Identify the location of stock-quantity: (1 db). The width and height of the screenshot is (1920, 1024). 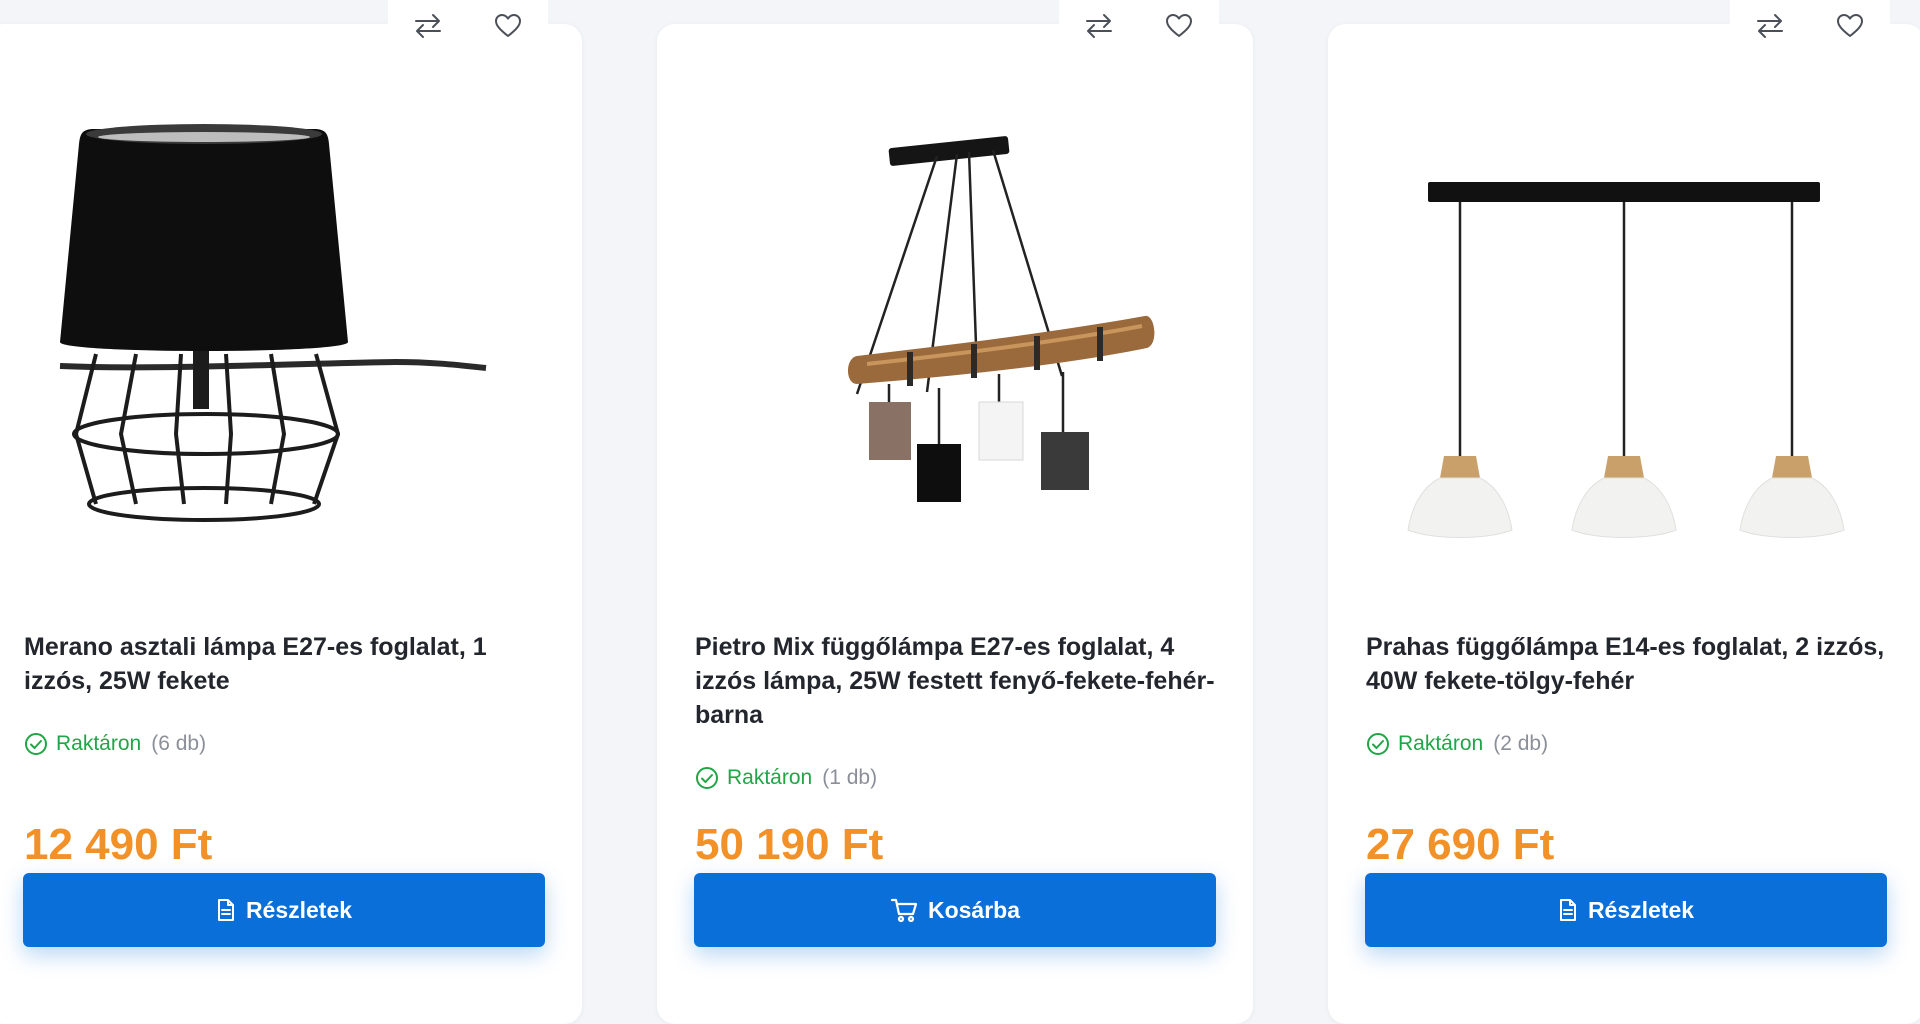
(850, 777).